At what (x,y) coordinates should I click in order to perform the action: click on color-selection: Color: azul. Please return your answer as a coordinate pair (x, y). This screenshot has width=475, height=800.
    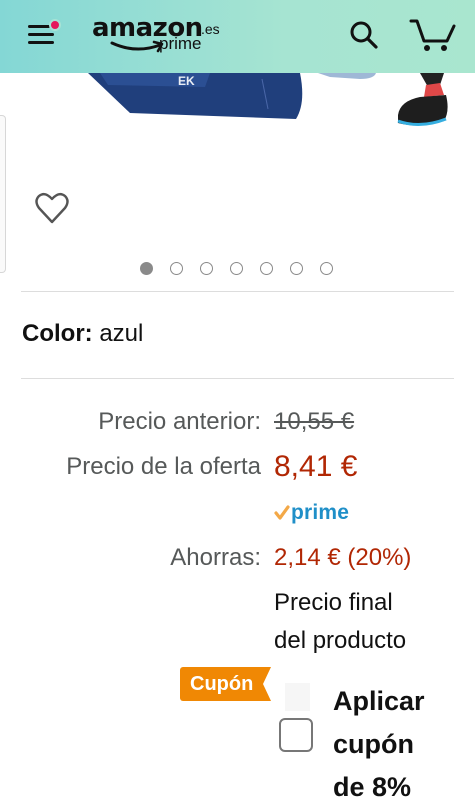
    Looking at the image, I should click on (82, 334).